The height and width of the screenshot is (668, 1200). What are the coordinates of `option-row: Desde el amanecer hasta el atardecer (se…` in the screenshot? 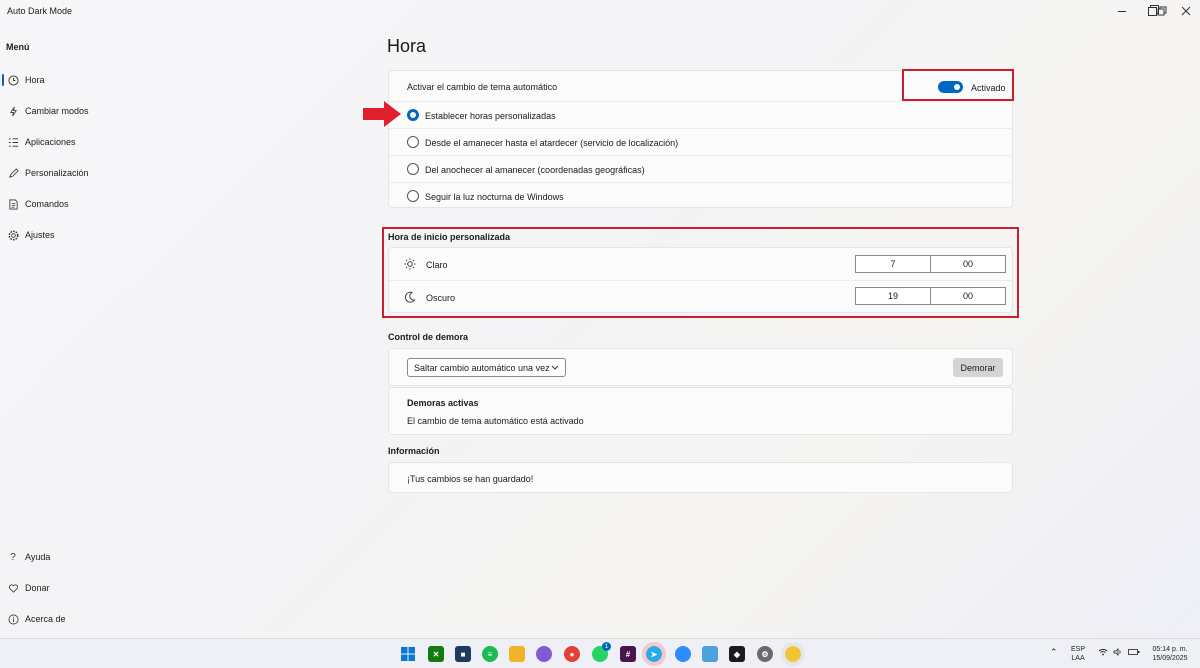 It's located at (700, 141).